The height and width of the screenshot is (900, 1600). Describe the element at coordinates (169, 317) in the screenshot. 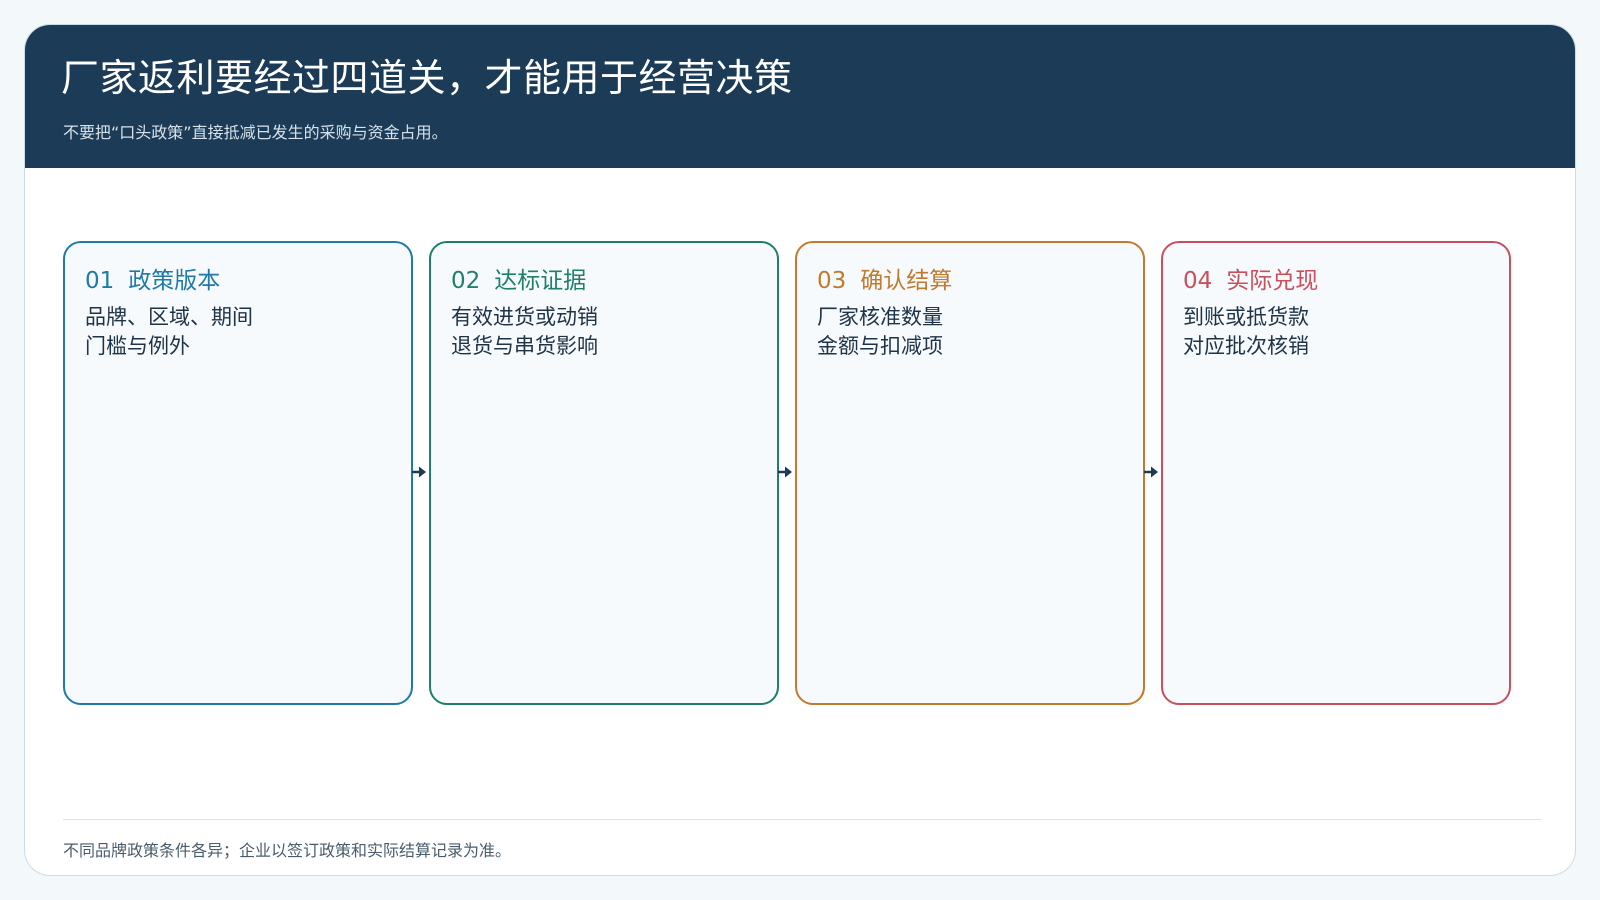

I see `step-line: 品牌、区域、期间` at that location.